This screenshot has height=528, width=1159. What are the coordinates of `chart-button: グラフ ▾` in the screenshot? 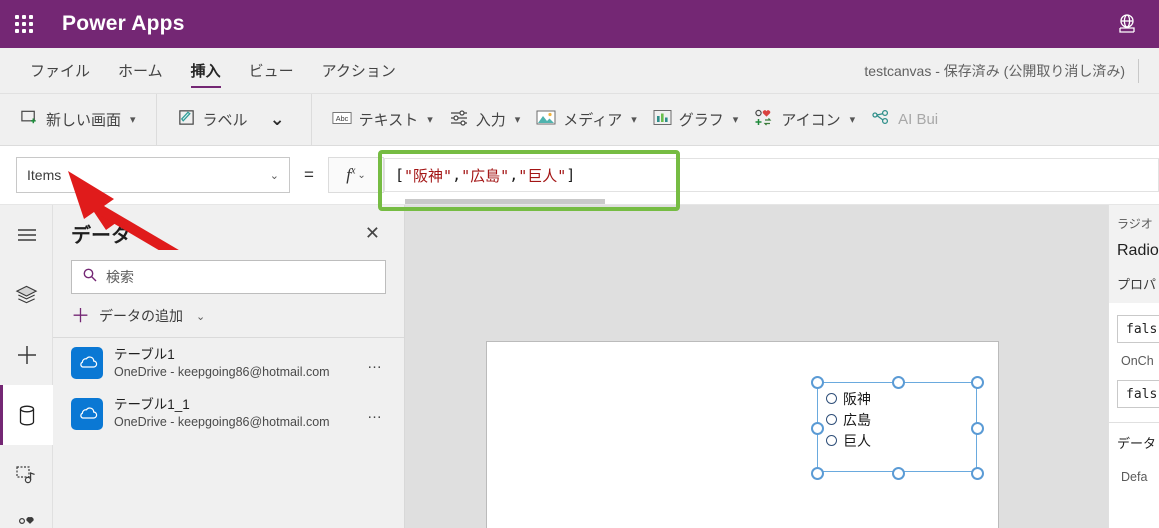 It's located at (696, 120).